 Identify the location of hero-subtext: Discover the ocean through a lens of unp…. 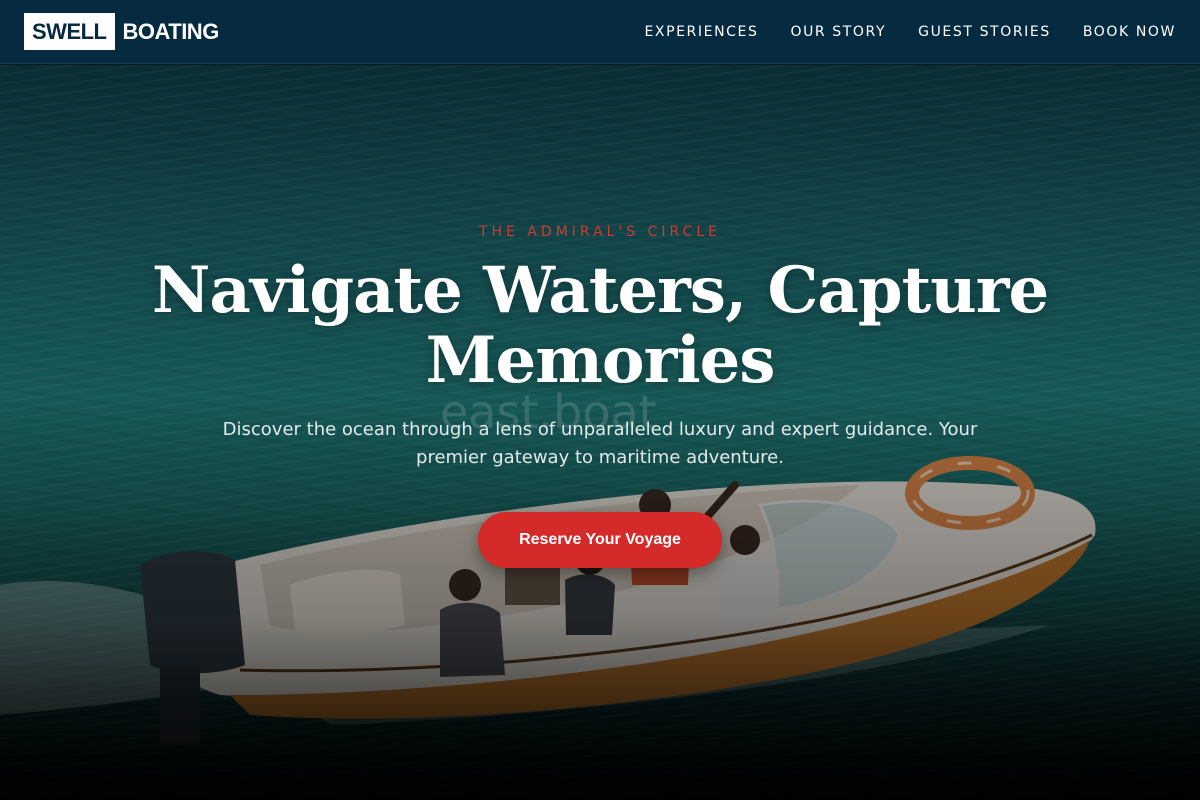
(600, 443).